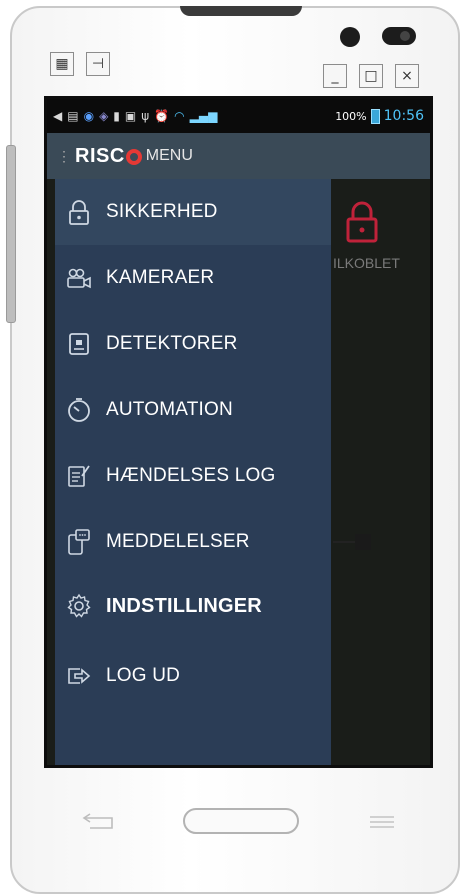 This screenshot has height=896, width=461. What do you see at coordinates (79, 212) in the screenshot?
I see `lock-icon` at bounding box center [79, 212].